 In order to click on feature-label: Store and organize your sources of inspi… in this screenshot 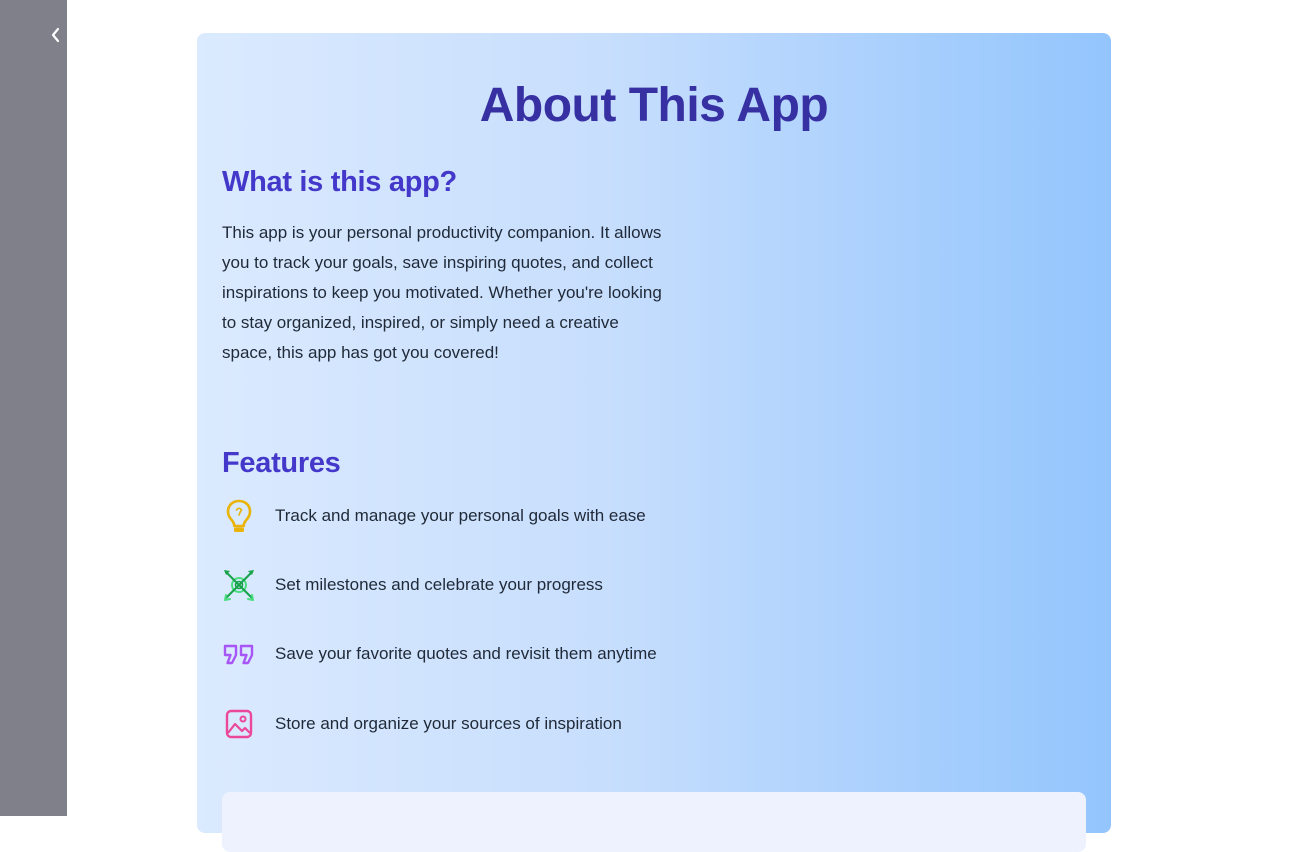, I will do `click(448, 723)`.